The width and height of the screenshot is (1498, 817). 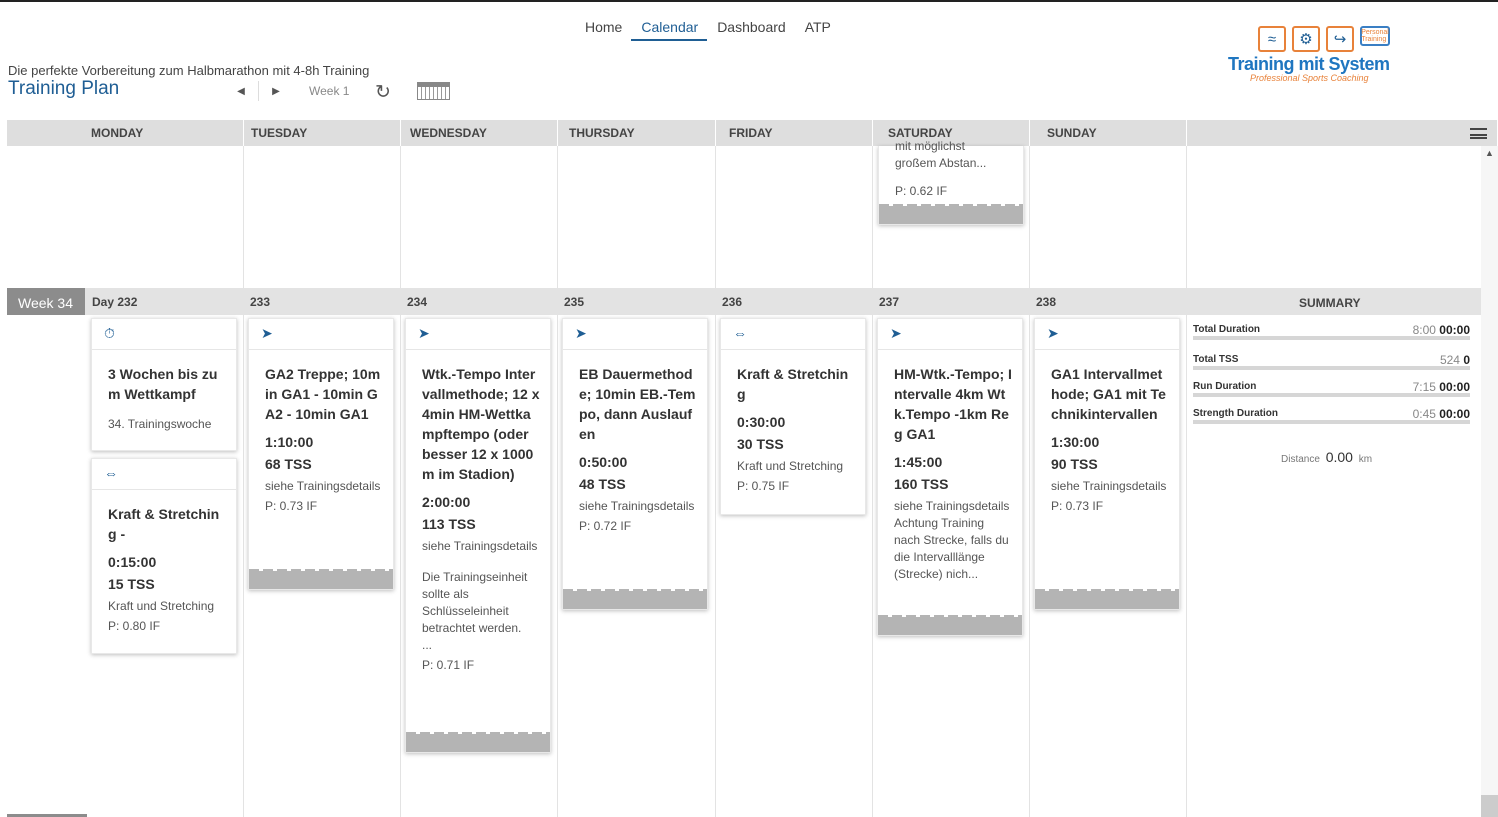 What do you see at coordinates (329, 91) in the screenshot?
I see `week-label: Week 1` at bounding box center [329, 91].